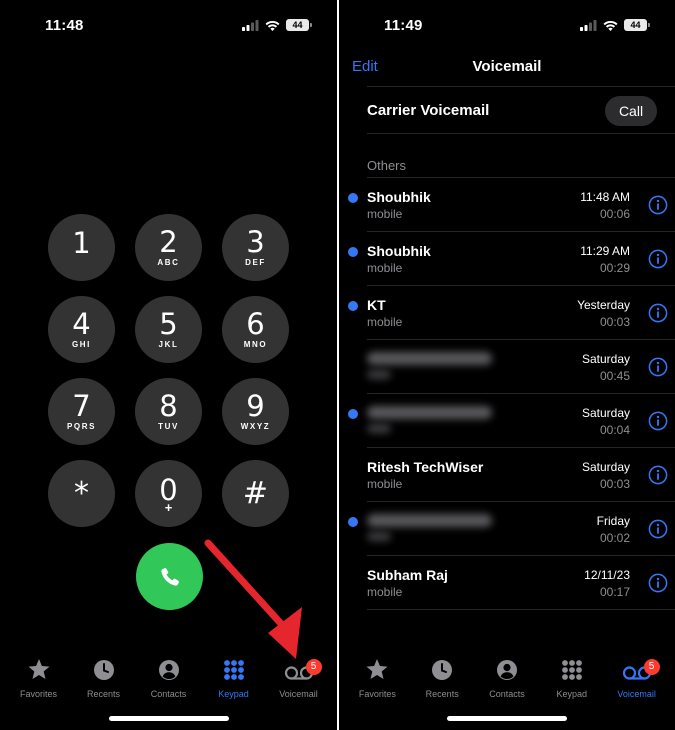 The image size is (675, 730). Describe the element at coordinates (407, 575) in the screenshot. I see `caller-name: Subham Raj` at that location.